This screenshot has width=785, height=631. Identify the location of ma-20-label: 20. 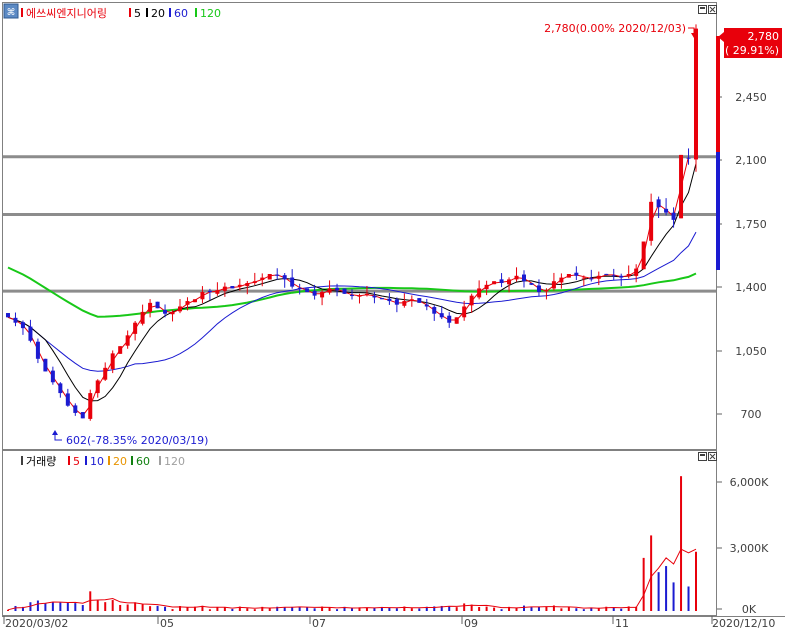
(158, 13).